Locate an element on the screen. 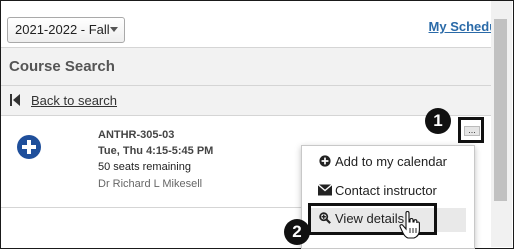 The width and height of the screenshot is (514, 249). chevron-down-icon is located at coordinates (114, 29).